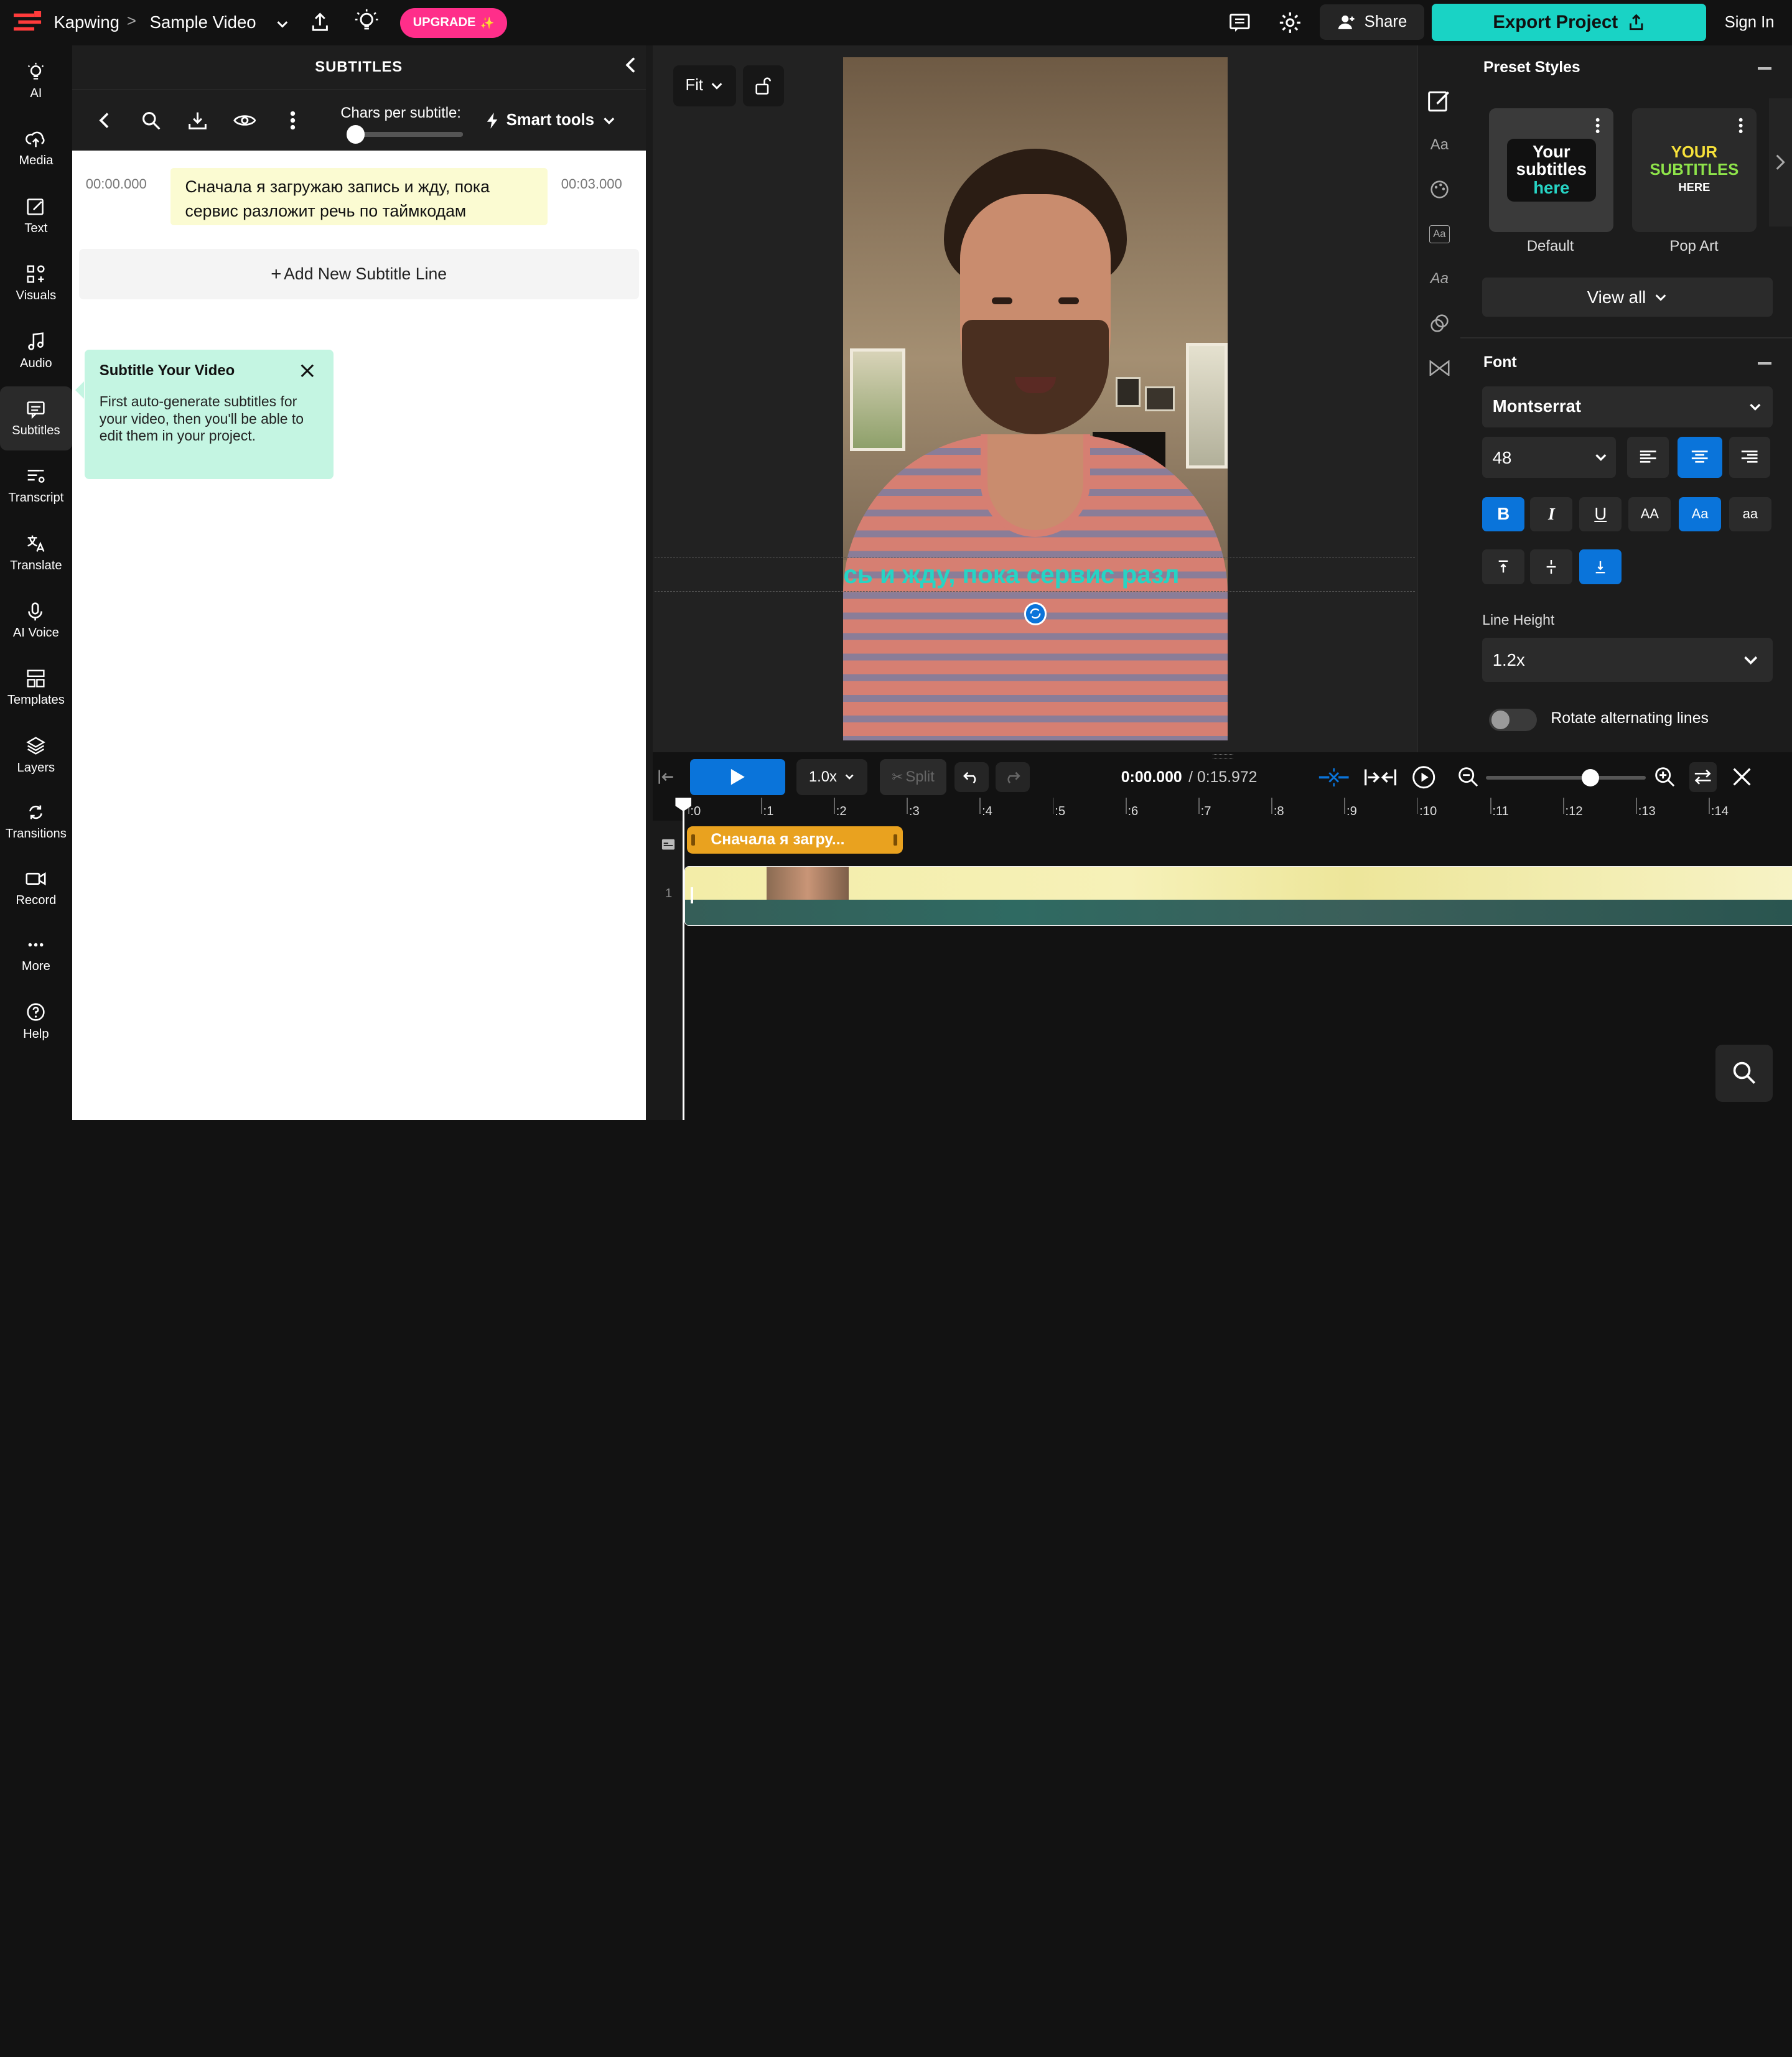 This screenshot has height=2057, width=1792. What do you see at coordinates (704, 85) in the screenshot?
I see `fit-dropdown: Fit` at bounding box center [704, 85].